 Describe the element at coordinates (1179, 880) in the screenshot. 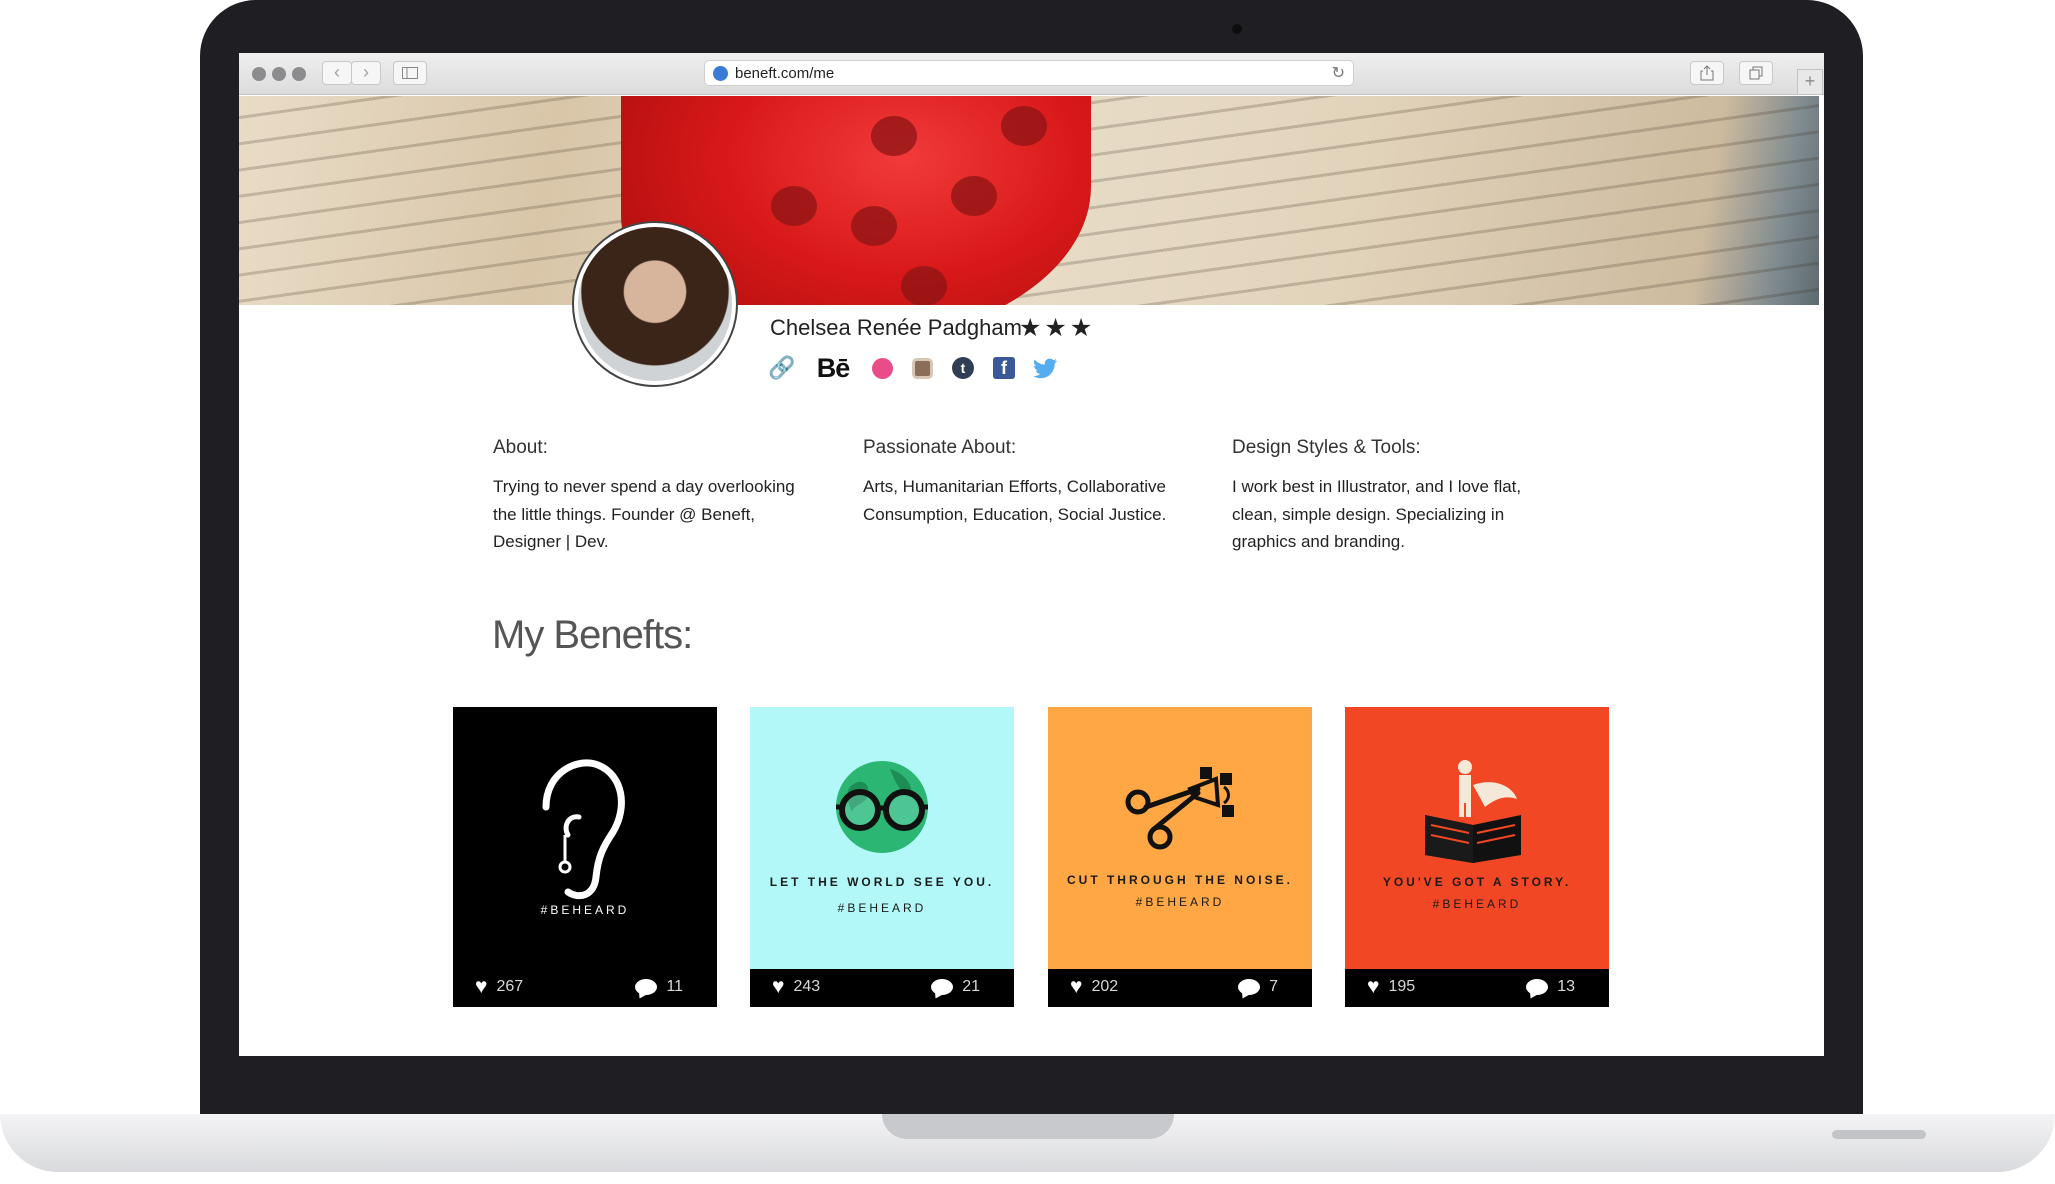

I see `card-tagline: CUT THROUGH THE NOISE.` at that location.